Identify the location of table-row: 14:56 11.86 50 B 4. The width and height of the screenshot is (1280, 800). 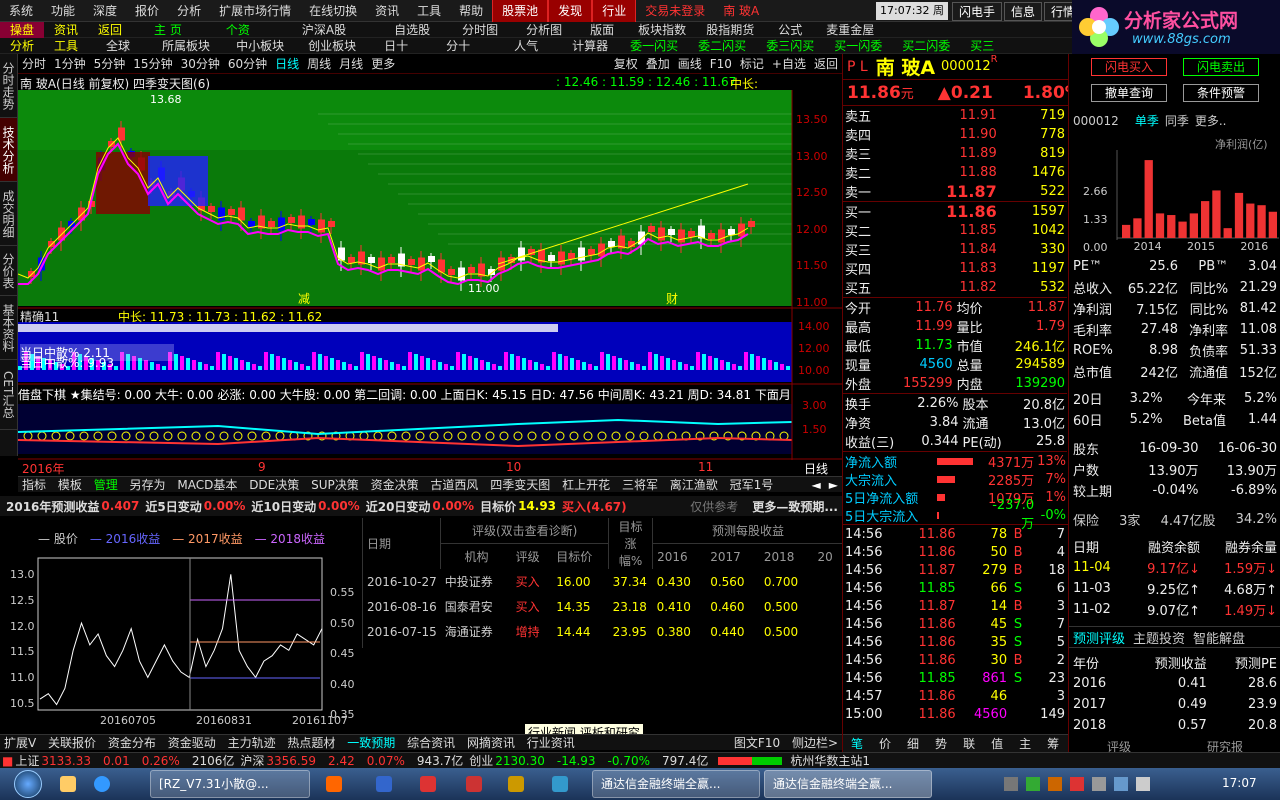
(955, 552).